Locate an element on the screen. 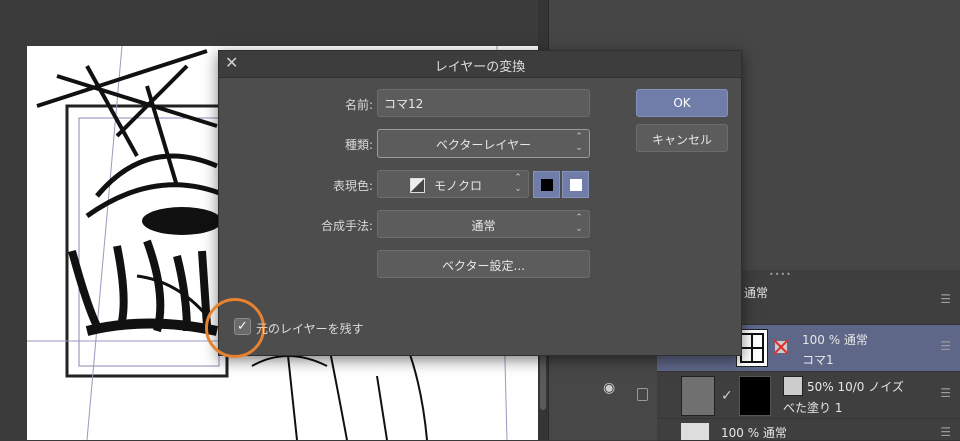 The width and height of the screenshot is (960, 441). name-input: コマ12 is located at coordinates (483, 103).